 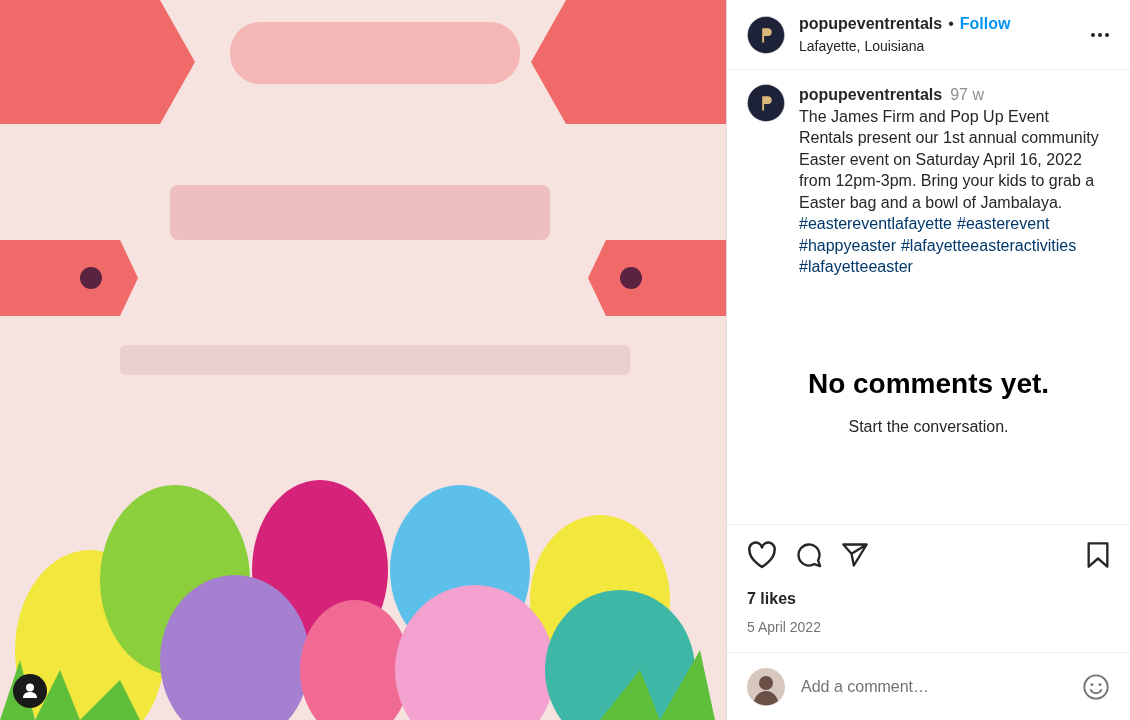 I want to click on empty-comments-hint: Start the conversation., so click(x=928, y=426).